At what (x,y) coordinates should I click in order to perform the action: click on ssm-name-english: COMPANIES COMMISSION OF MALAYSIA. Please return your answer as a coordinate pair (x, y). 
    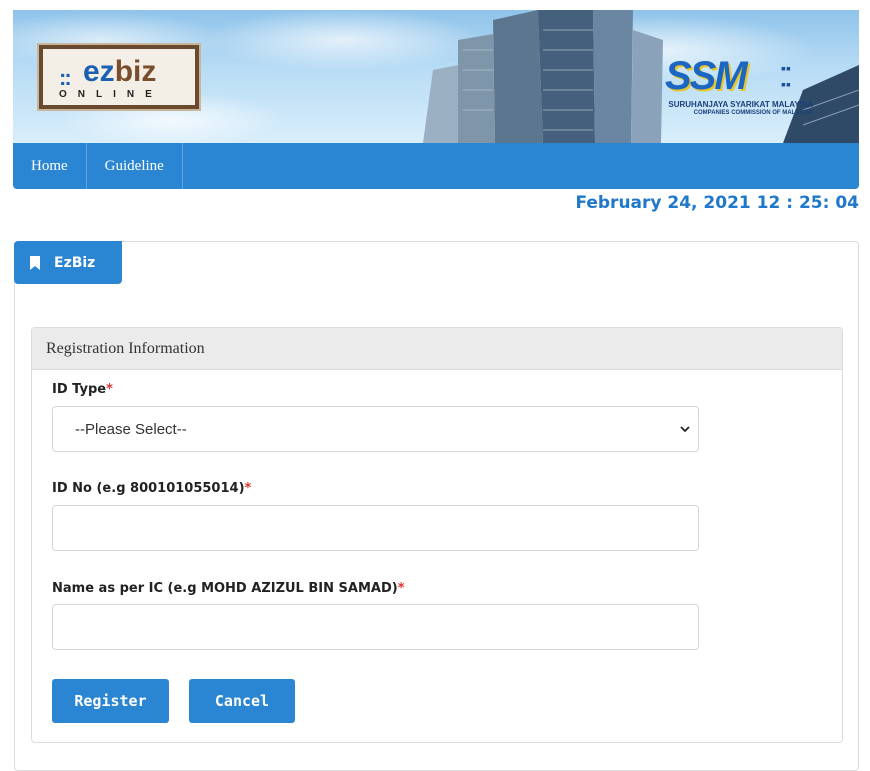
    Looking at the image, I should click on (753, 113).